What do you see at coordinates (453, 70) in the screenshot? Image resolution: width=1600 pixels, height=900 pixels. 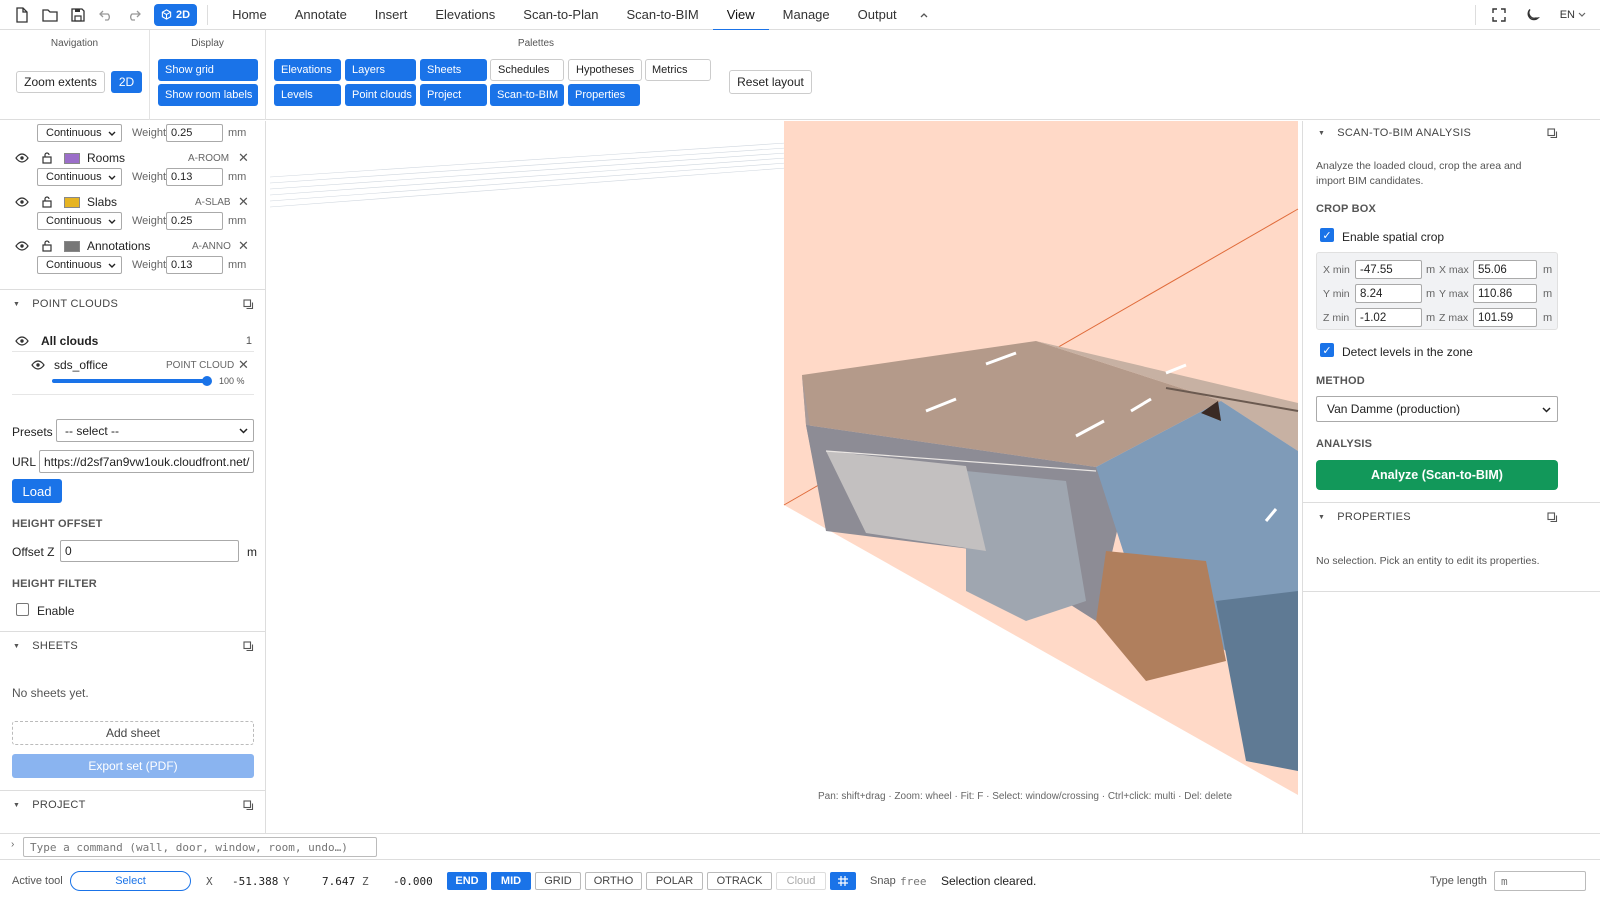 I see `palette-sheets: Sheets` at bounding box center [453, 70].